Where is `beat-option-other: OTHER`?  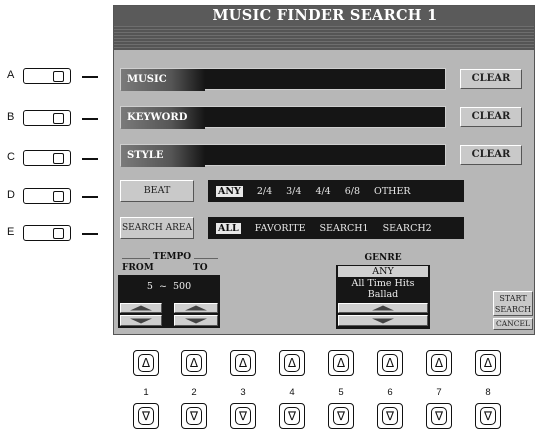
beat-option-other: OTHER is located at coordinates (392, 191).